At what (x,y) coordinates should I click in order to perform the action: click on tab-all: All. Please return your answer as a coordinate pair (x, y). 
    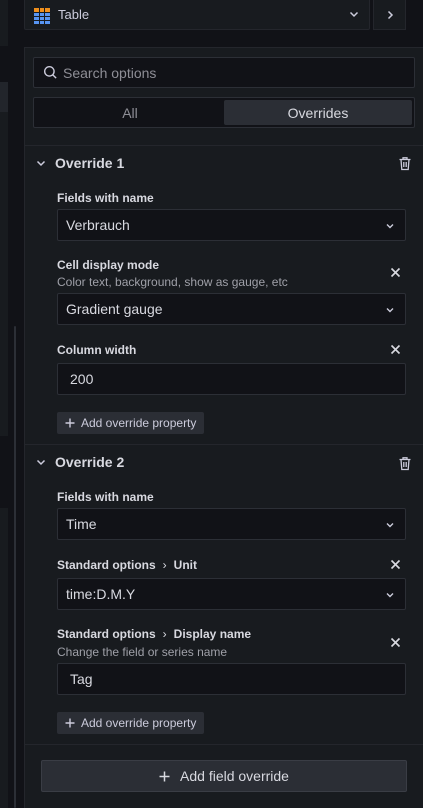
    Looking at the image, I should click on (130, 112).